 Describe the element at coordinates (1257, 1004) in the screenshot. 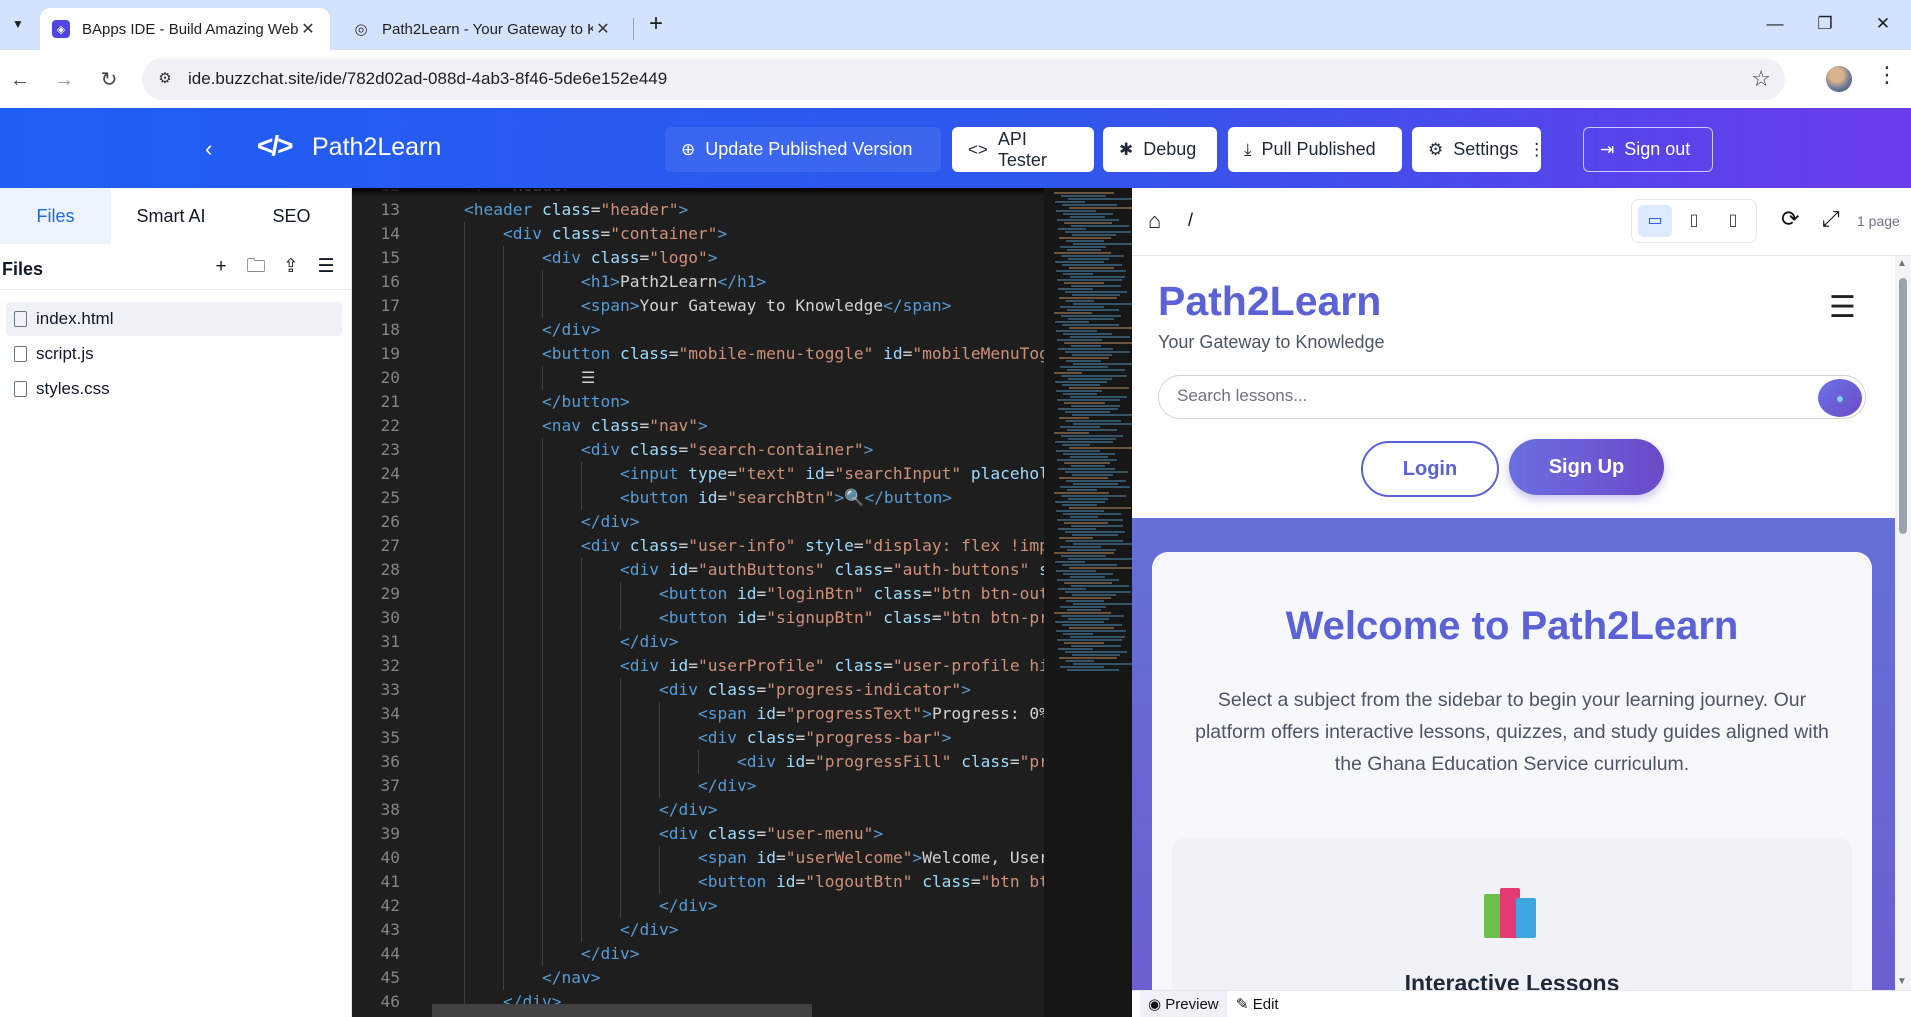

I see `edit-tab: ✎ Edit` at that location.